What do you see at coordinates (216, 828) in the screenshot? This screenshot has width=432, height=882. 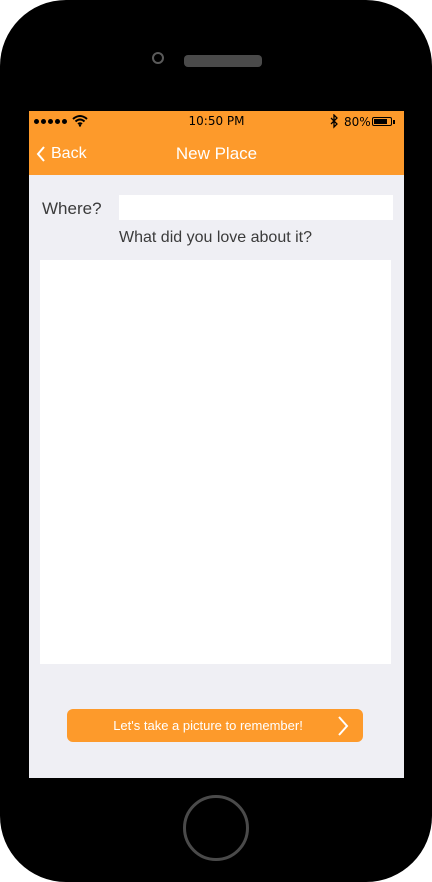 I see `home-button` at bounding box center [216, 828].